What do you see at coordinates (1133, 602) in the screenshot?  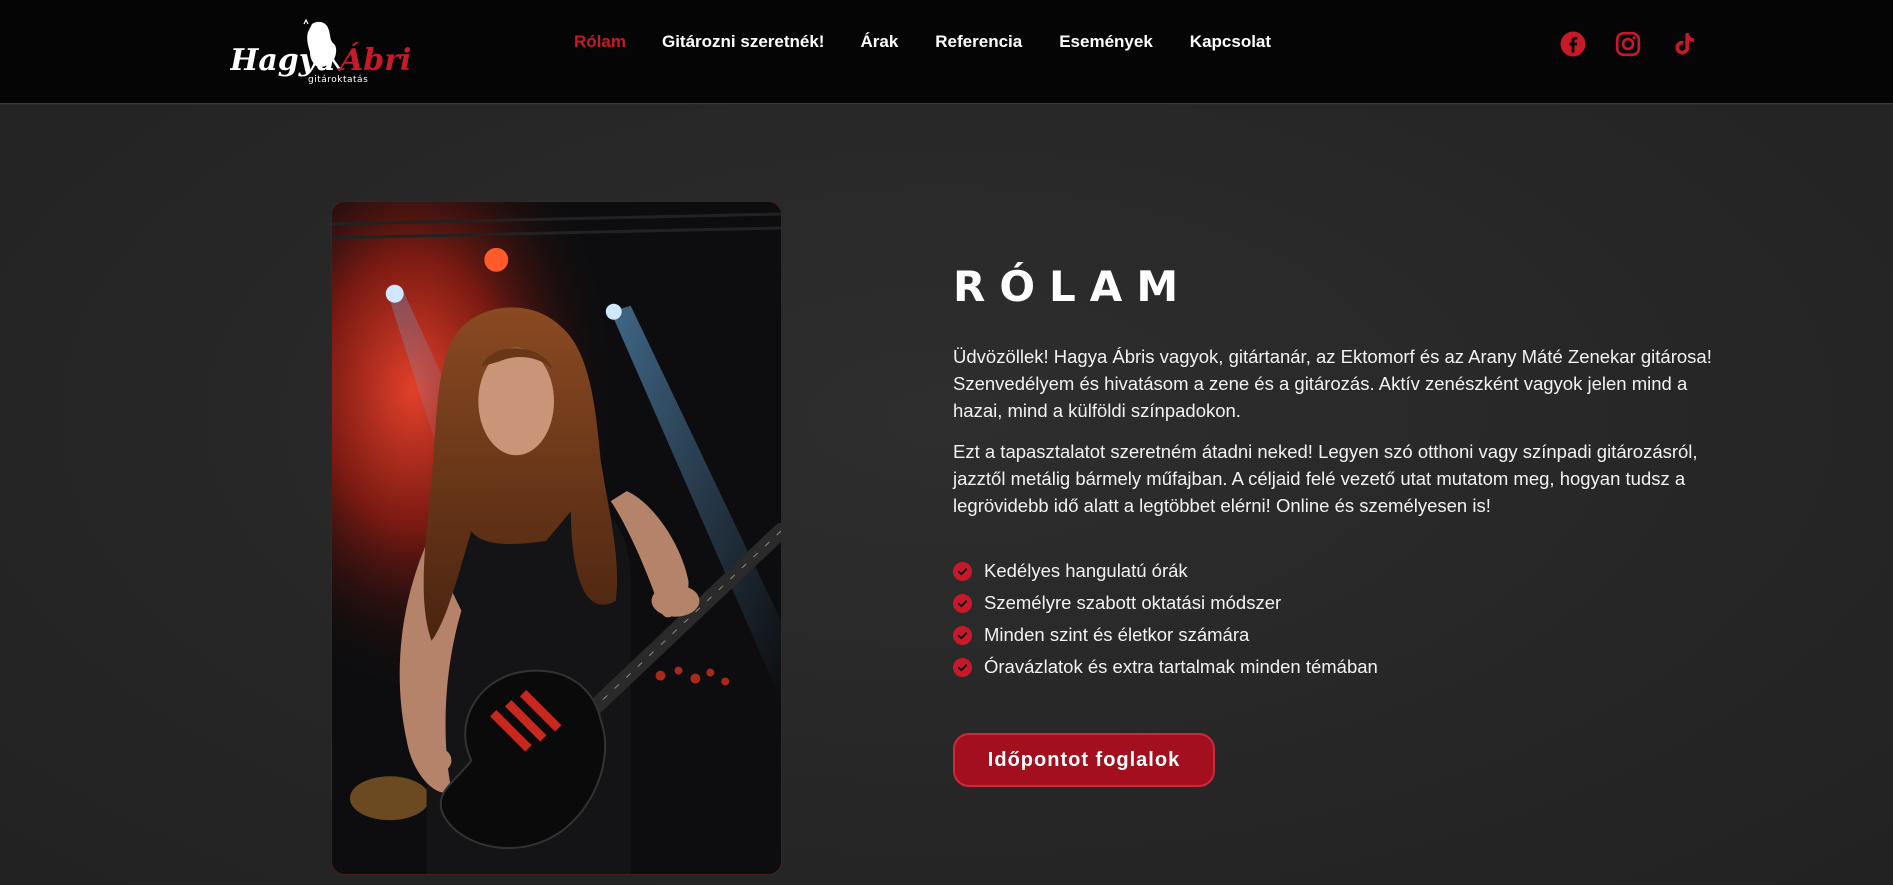 I see `feature-label: Személyre szabott oktatási módszer` at bounding box center [1133, 602].